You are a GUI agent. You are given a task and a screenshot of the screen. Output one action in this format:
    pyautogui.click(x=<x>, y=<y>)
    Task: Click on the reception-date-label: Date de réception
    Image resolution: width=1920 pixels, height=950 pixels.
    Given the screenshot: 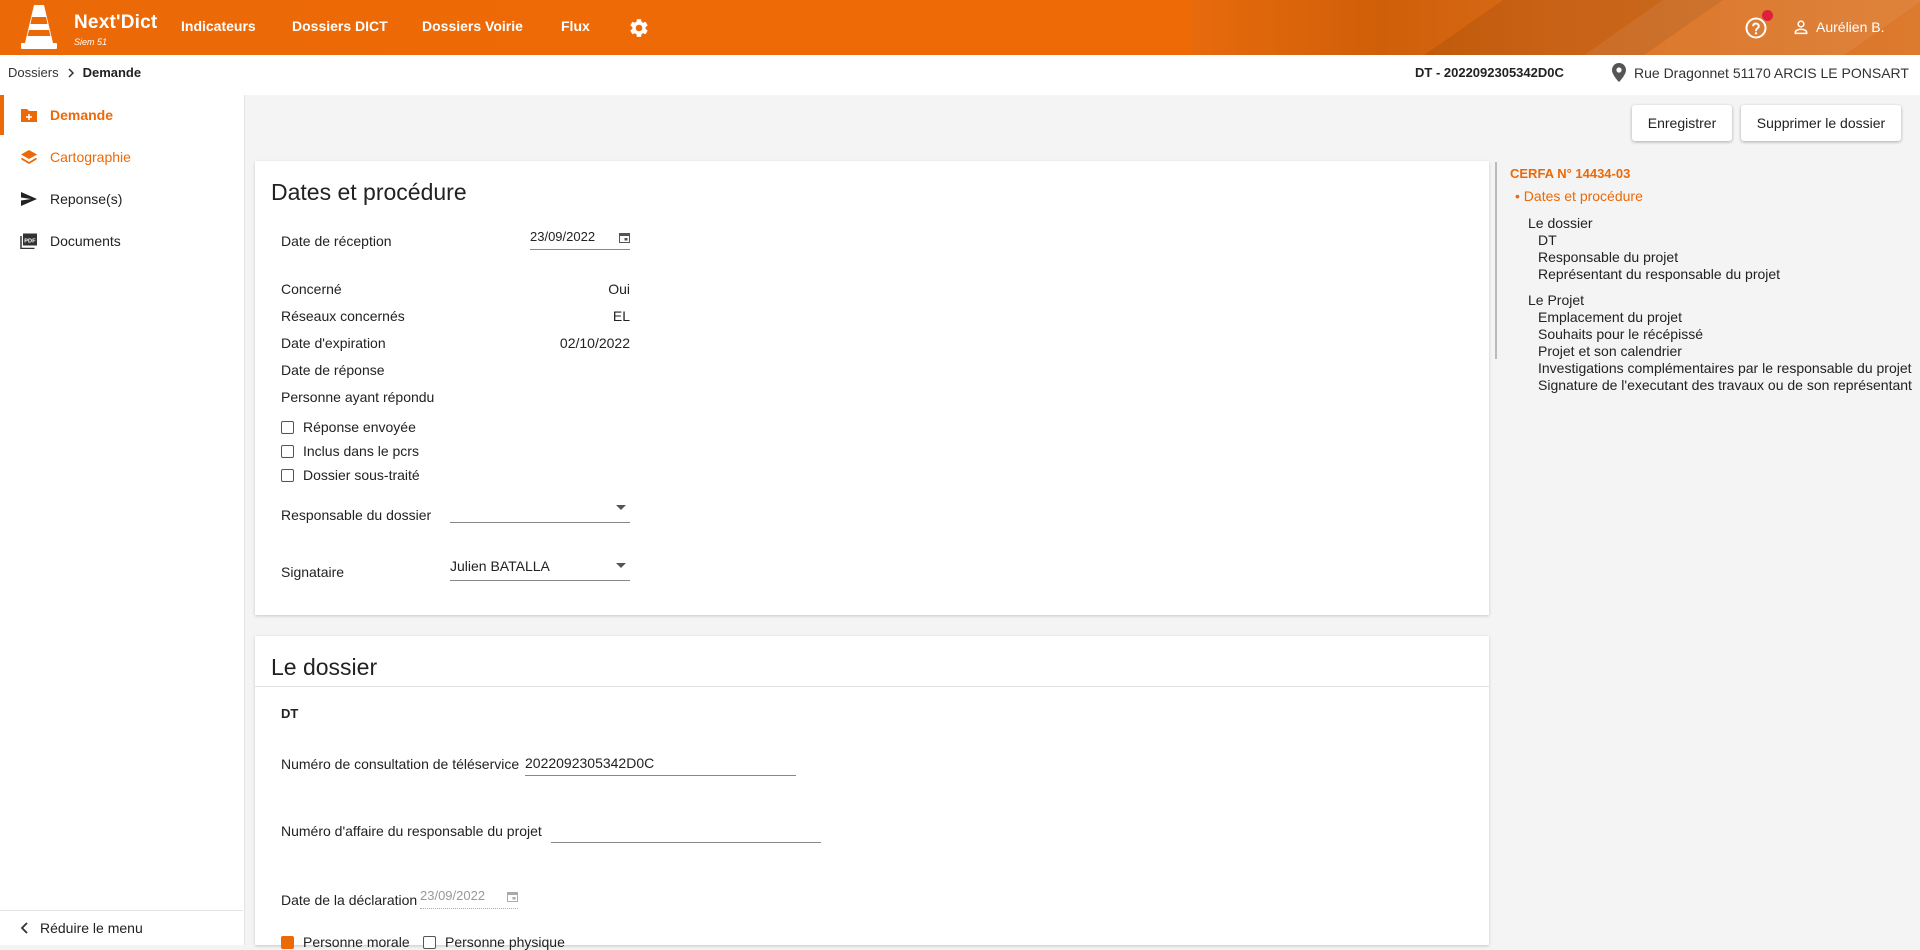 What is the action you would take?
    pyautogui.click(x=336, y=241)
    